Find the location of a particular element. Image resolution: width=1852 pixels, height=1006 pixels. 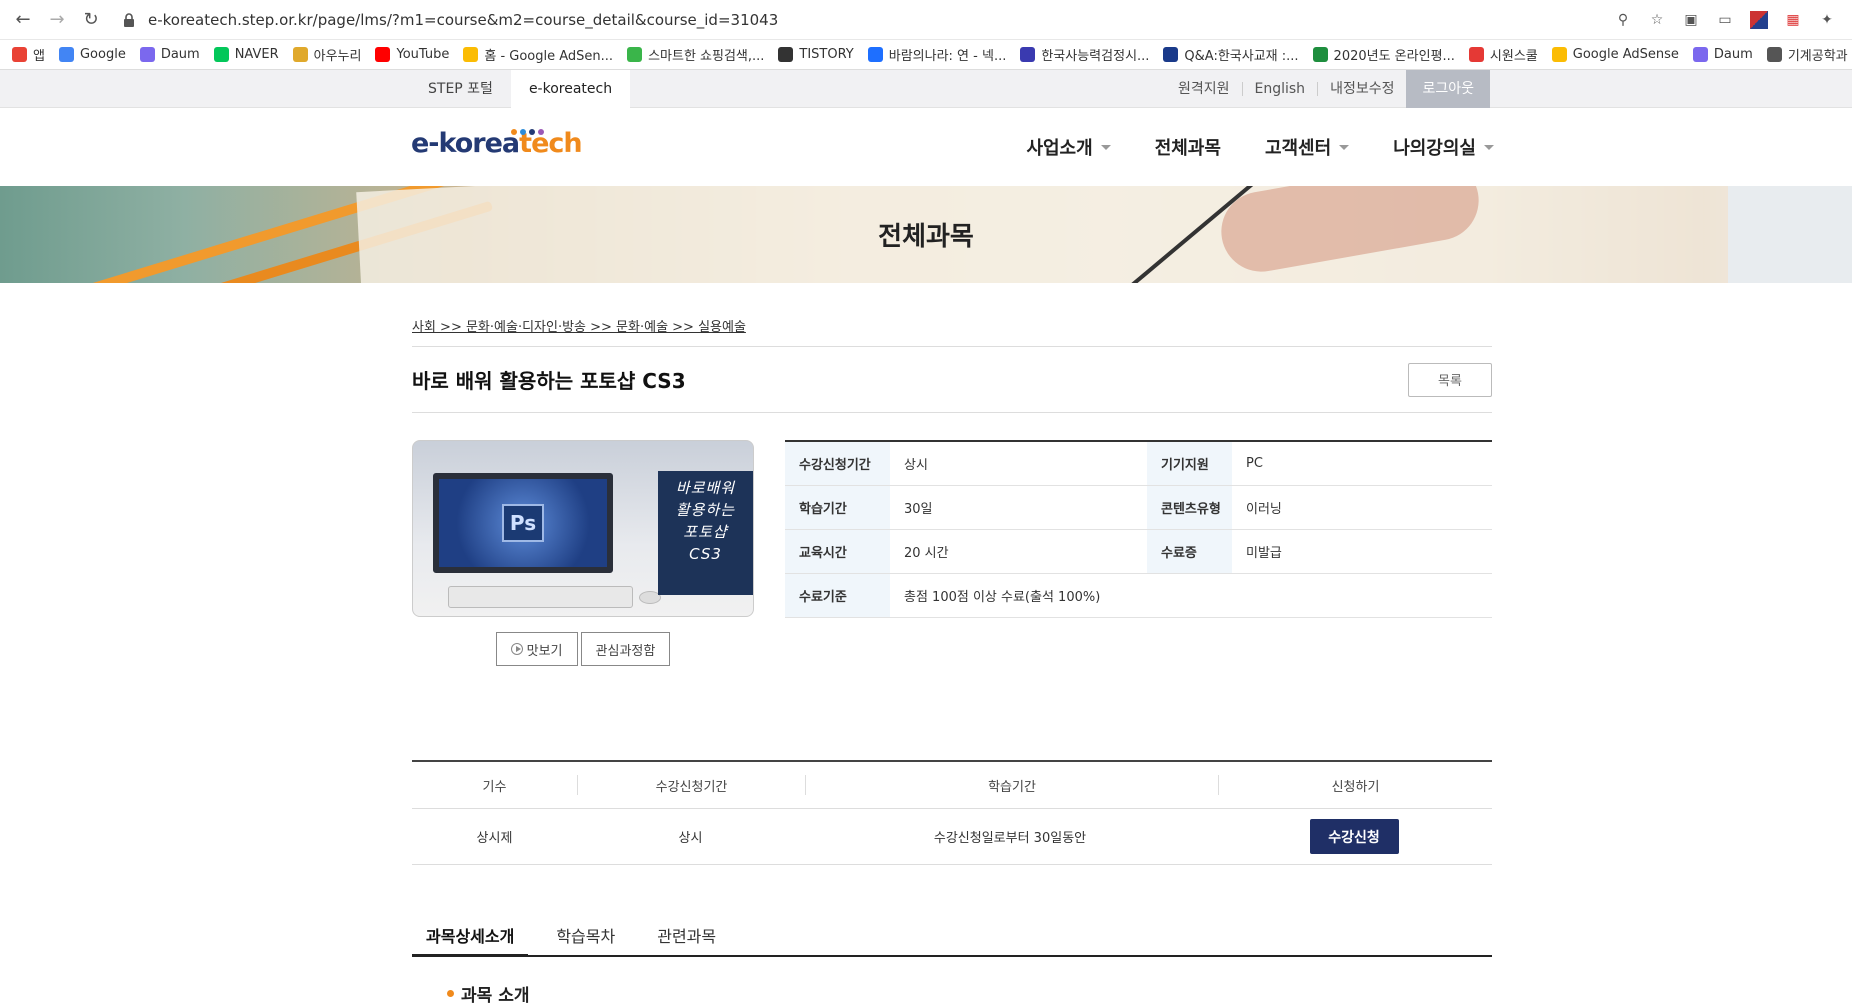

forward-icon: → is located at coordinates (57, 20).